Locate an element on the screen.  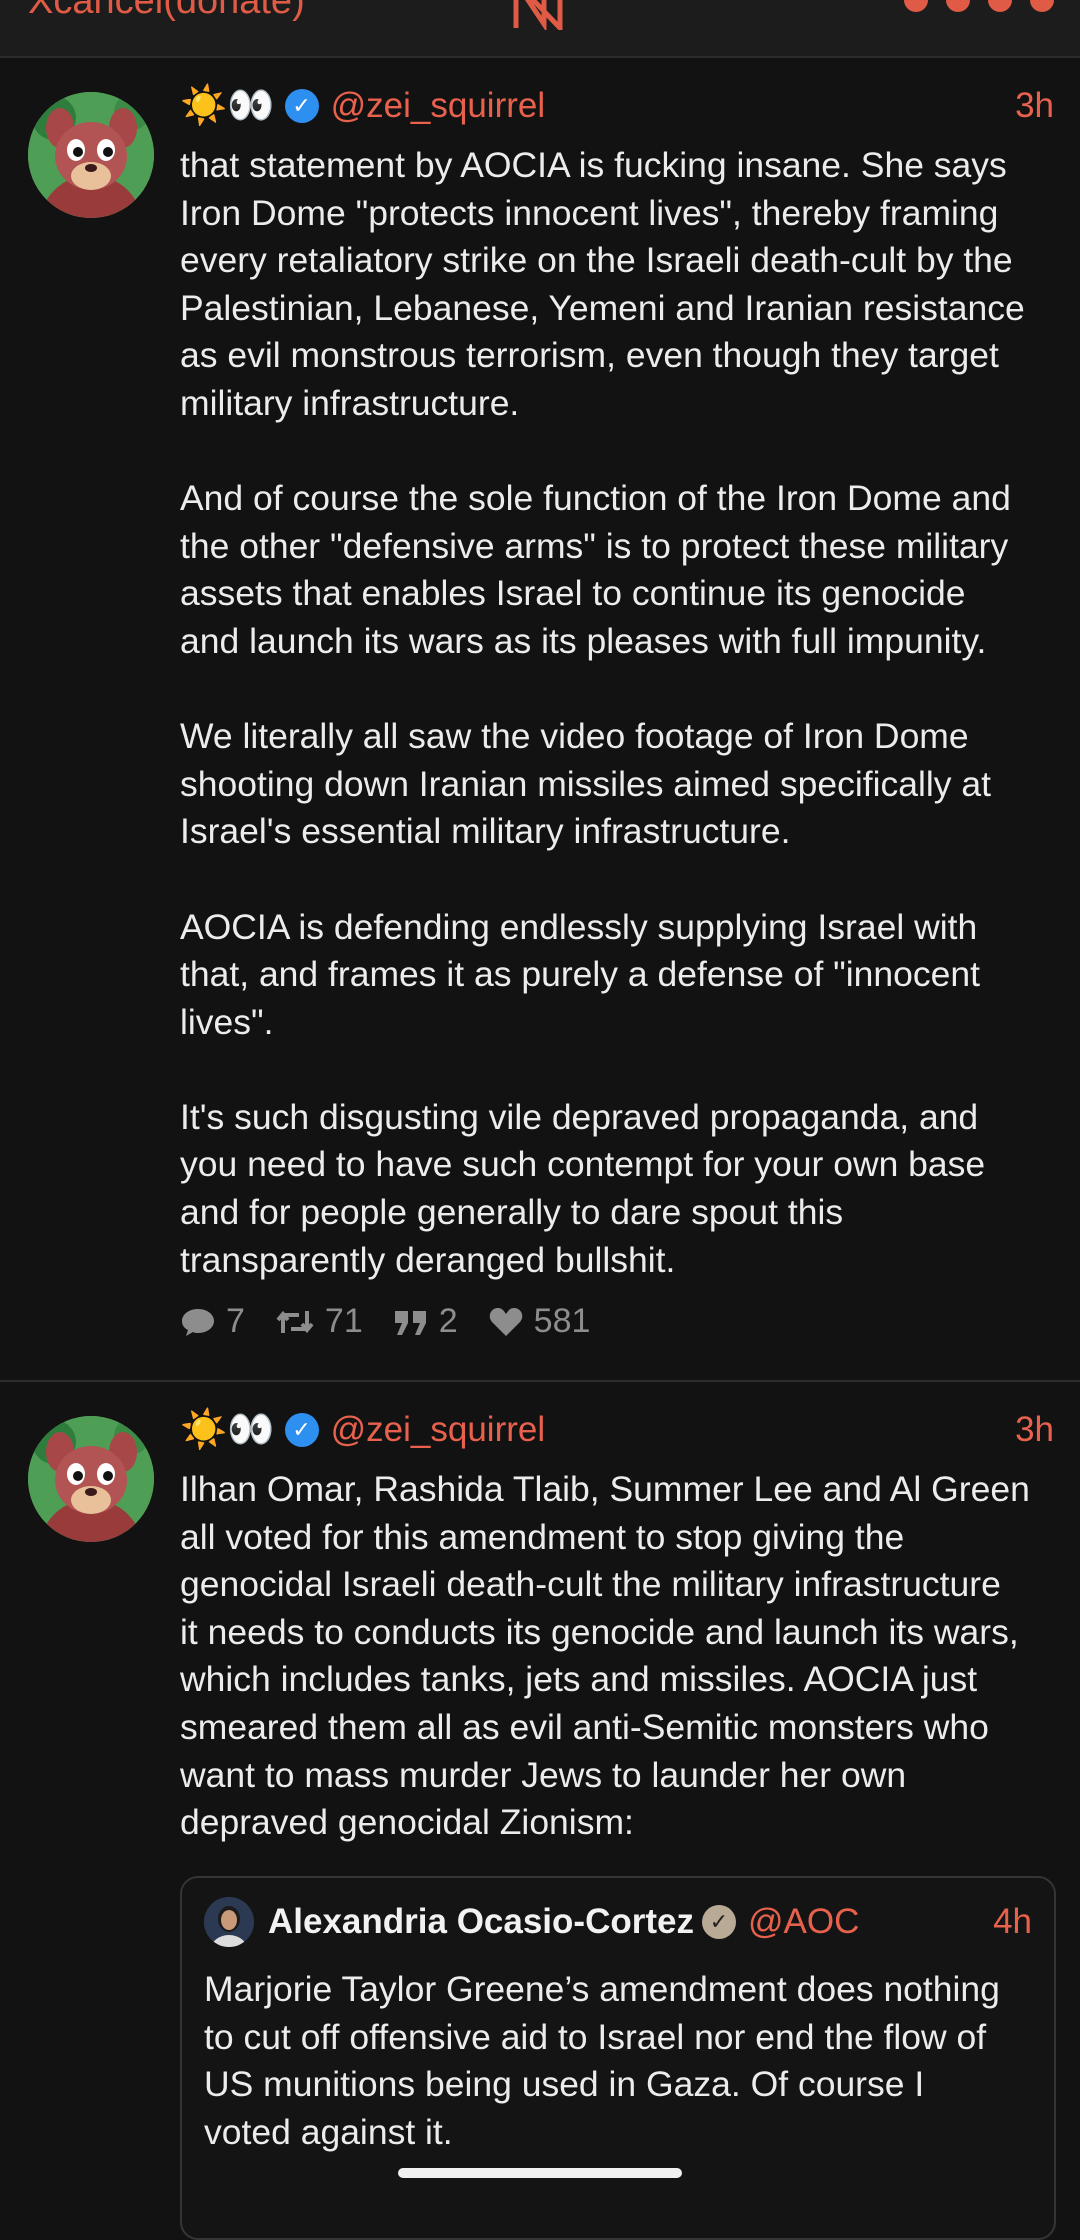
top-bar: Xcancel(donate) is located at coordinates (540, 29).